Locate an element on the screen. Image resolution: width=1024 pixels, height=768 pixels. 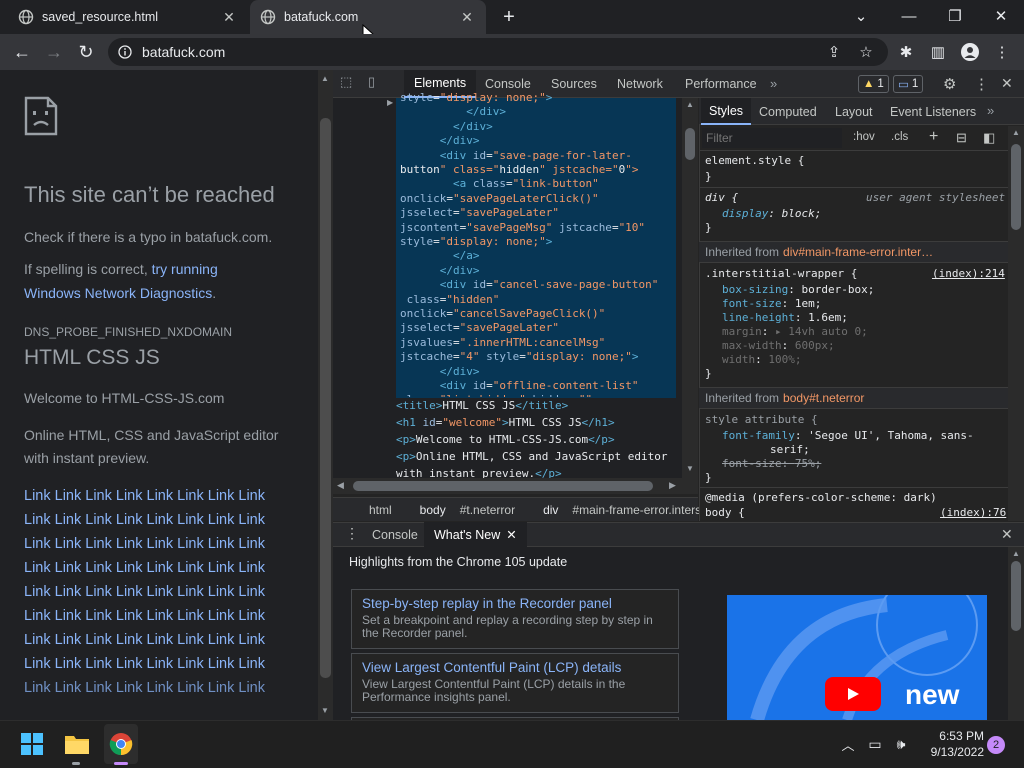
wrapper-rule: .interstitial-wrapper { is located at coordinates (781, 274).